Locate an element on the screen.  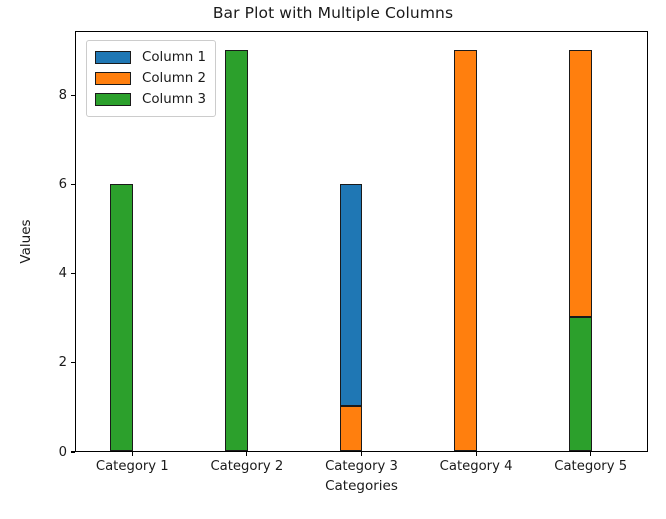
legend-item: Column 2 is located at coordinates (150, 78).